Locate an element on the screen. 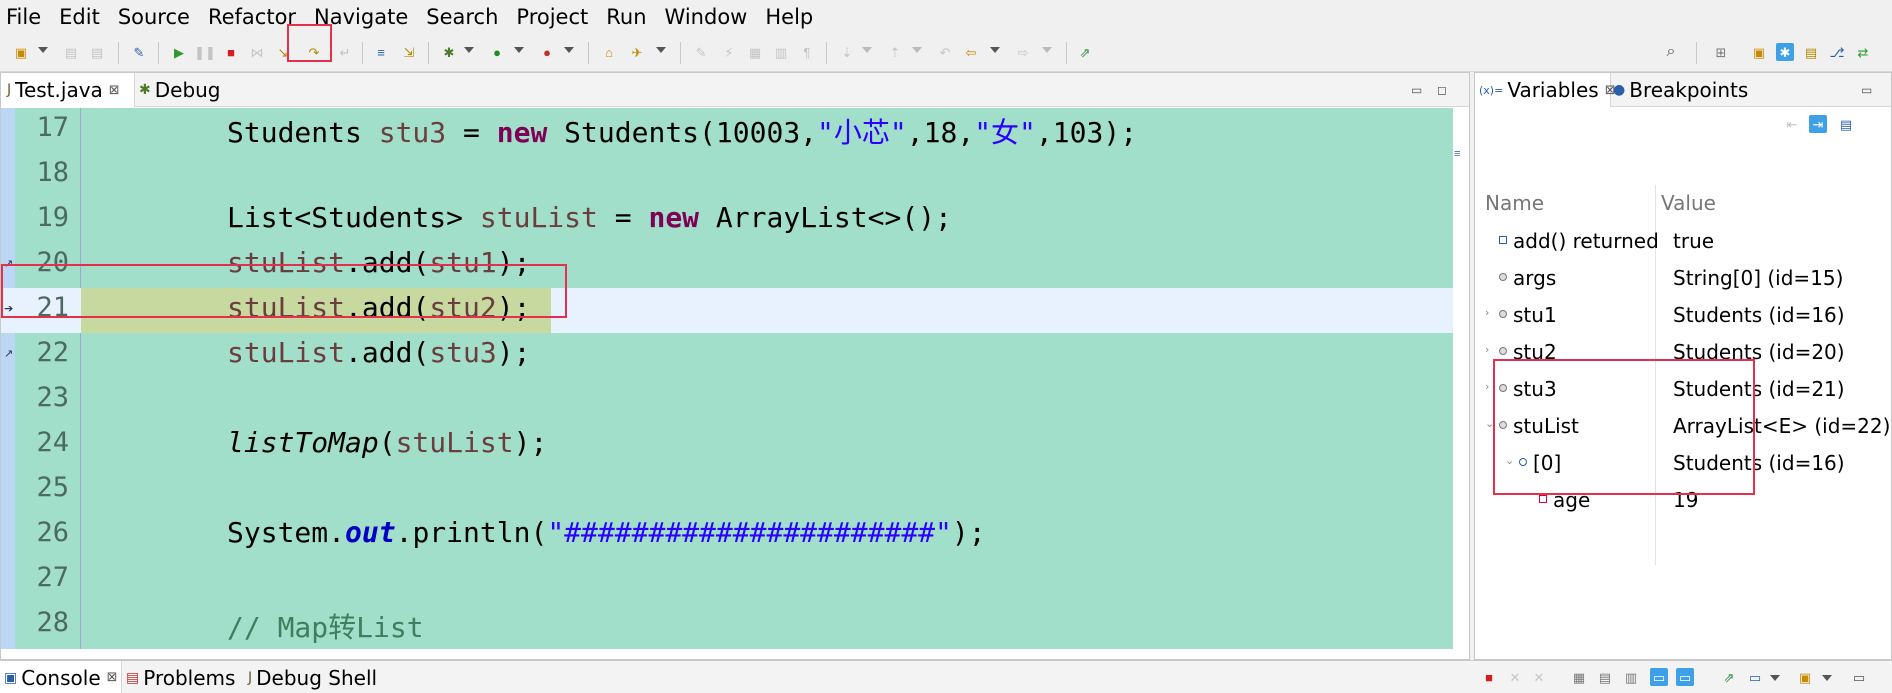 The height and width of the screenshot is (693, 1892). new-dropdown-icon is located at coordinates (43, 50).